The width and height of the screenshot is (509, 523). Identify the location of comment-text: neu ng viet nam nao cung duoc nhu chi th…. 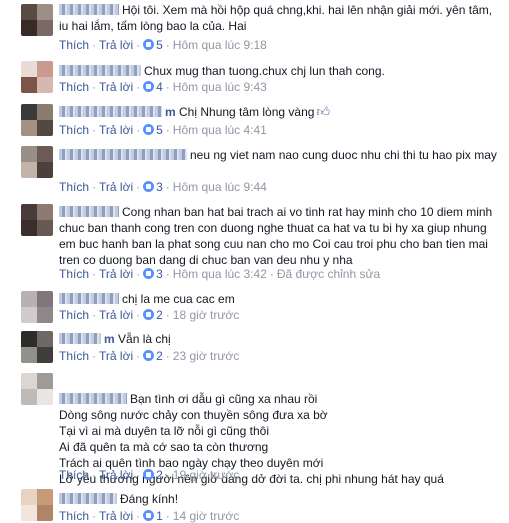
(343, 155).